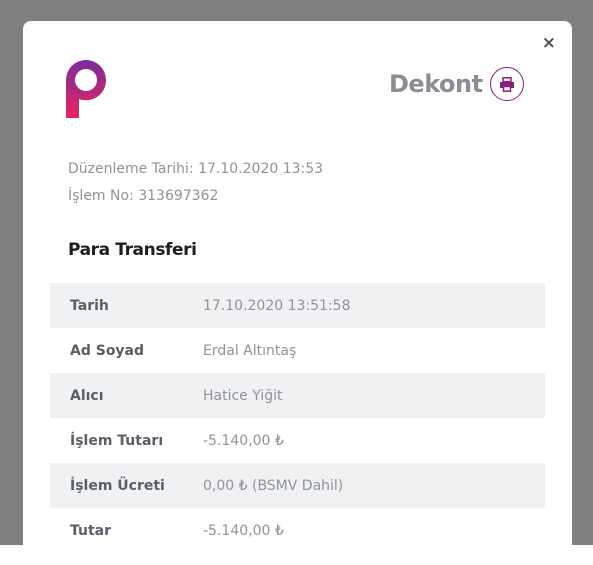 This screenshot has height=565, width=593. I want to click on printer-icon, so click(507, 84).